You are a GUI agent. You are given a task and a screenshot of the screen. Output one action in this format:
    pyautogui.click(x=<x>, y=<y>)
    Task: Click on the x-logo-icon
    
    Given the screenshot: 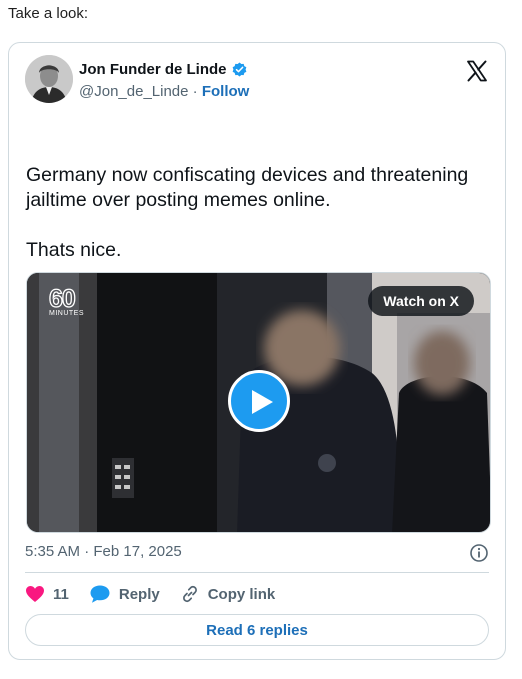 What is the action you would take?
    pyautogui.click(x=477, y=71)
    